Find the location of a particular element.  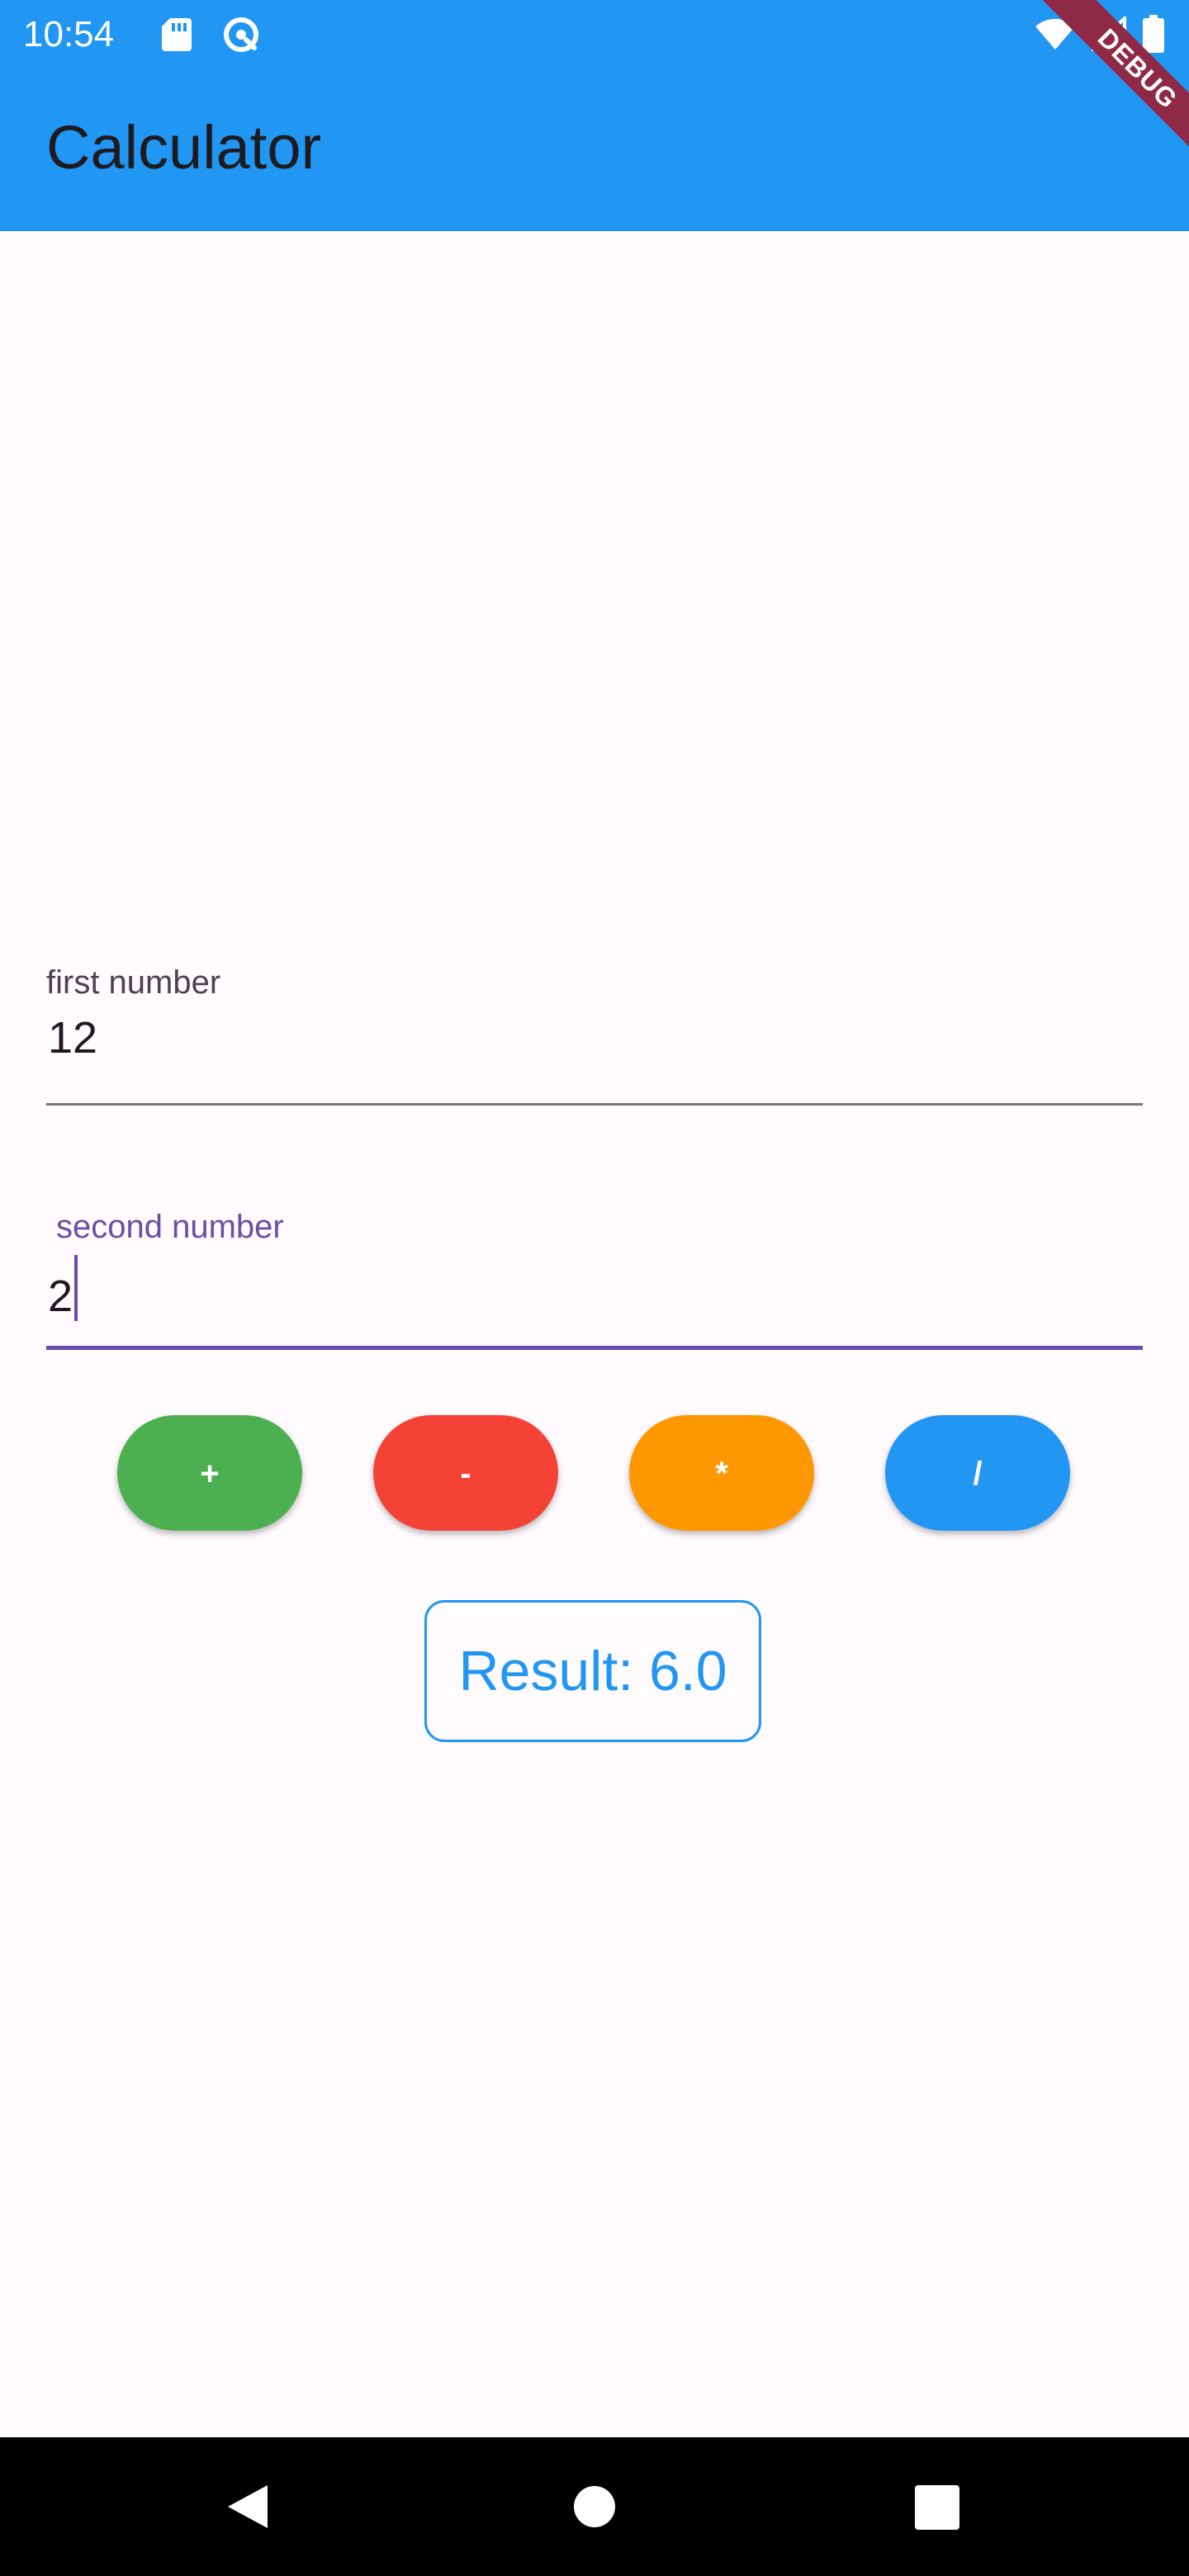

home-icon is located at coordinates (594, 2506).